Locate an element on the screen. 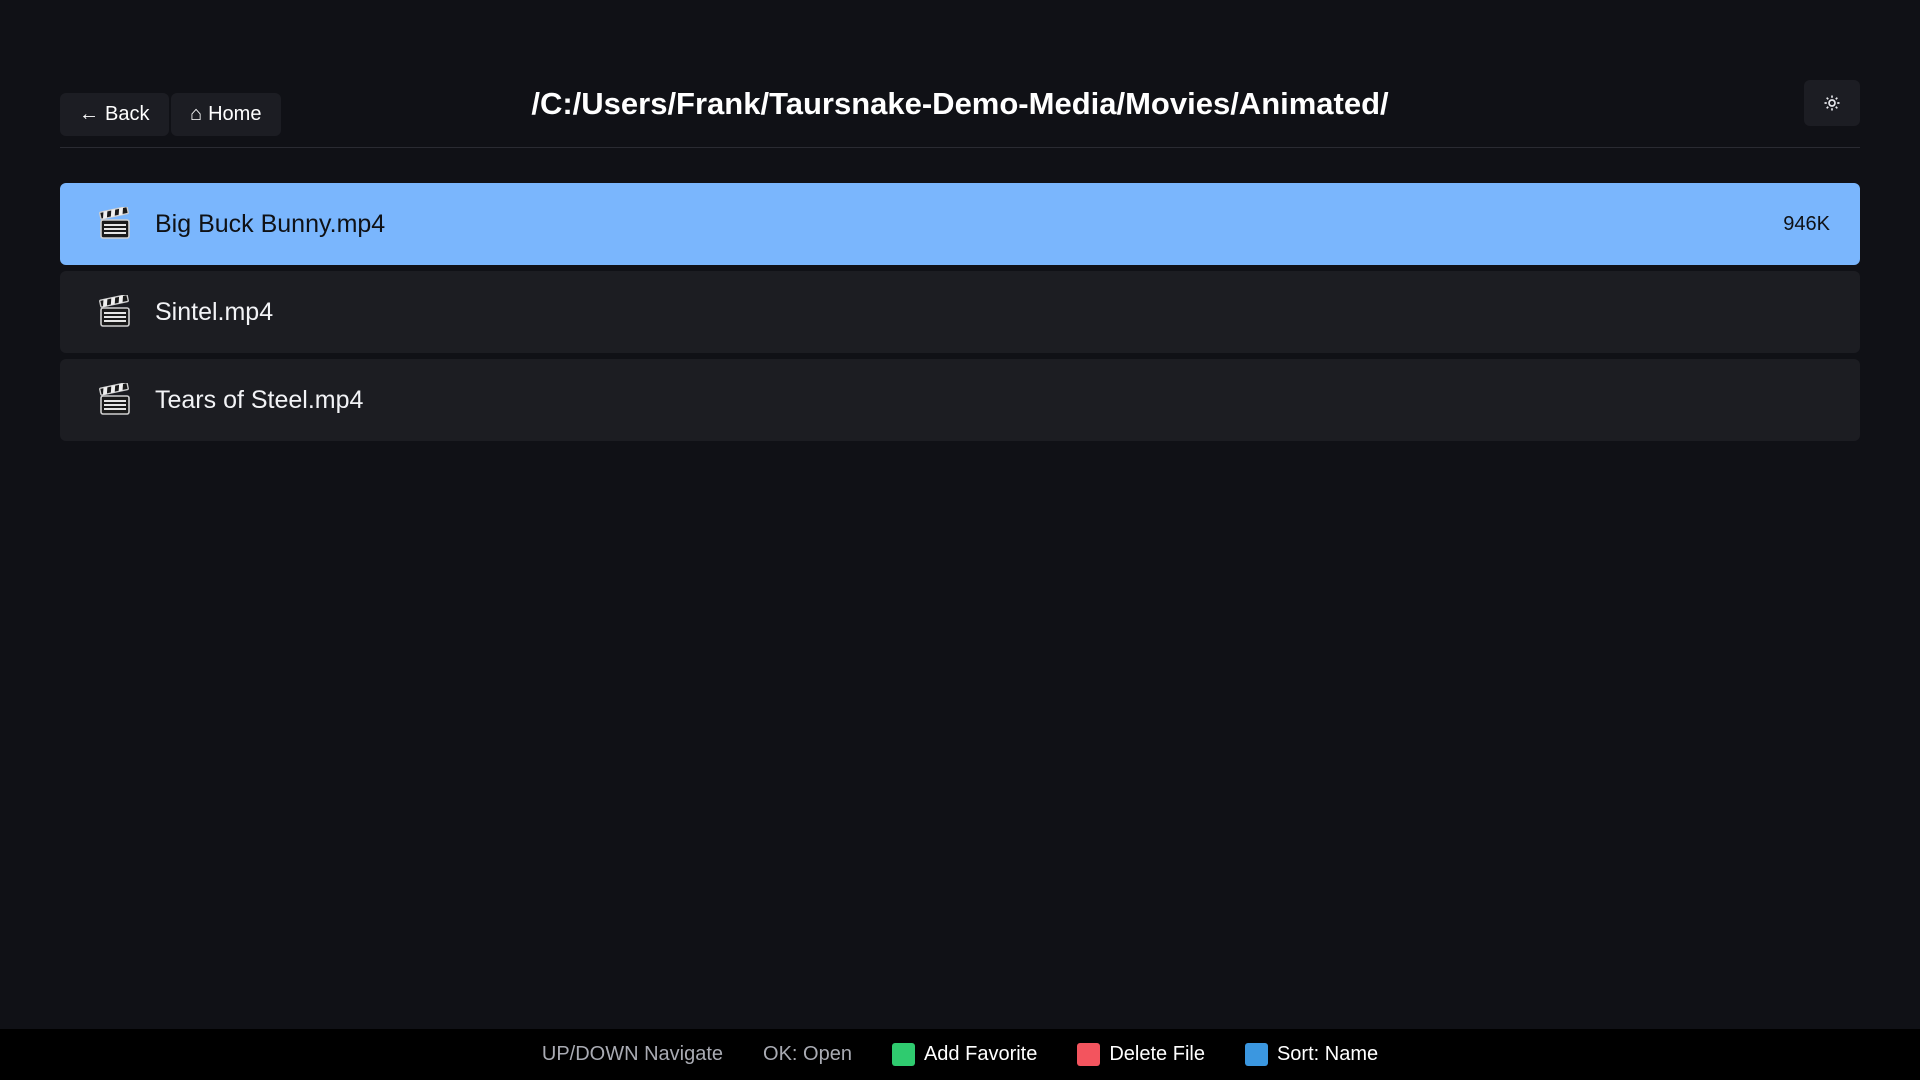 The height and width of the screenshot is (1080, 1920). file-name: Sintel.mp4 is located at coordinates (214, 311).